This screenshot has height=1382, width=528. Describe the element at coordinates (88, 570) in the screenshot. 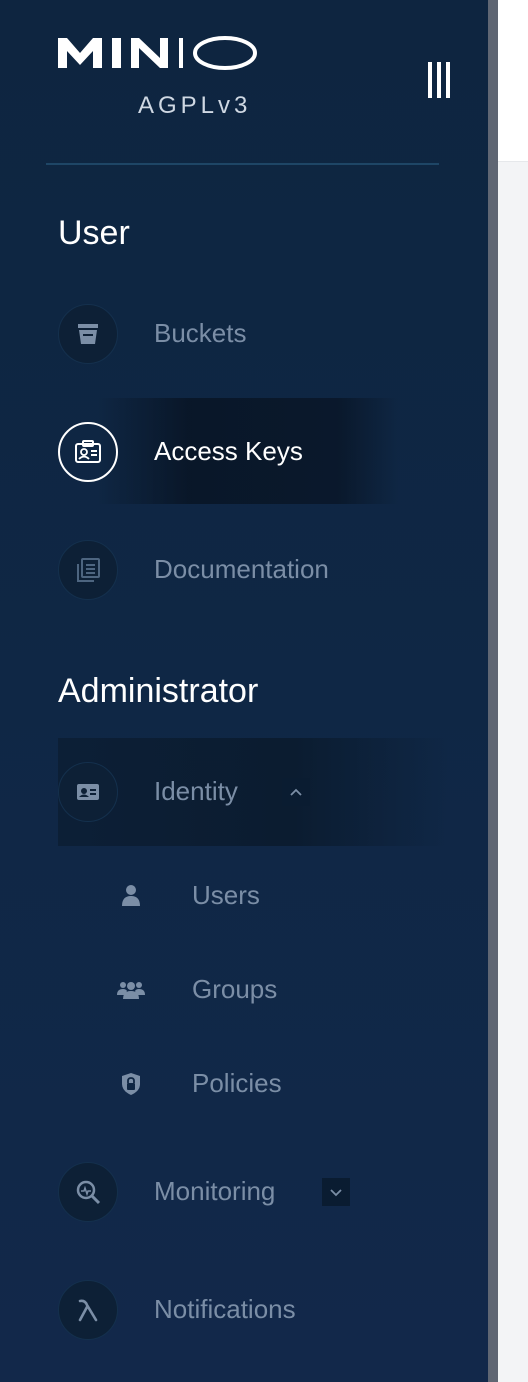

I see `documents-icon` at that location.